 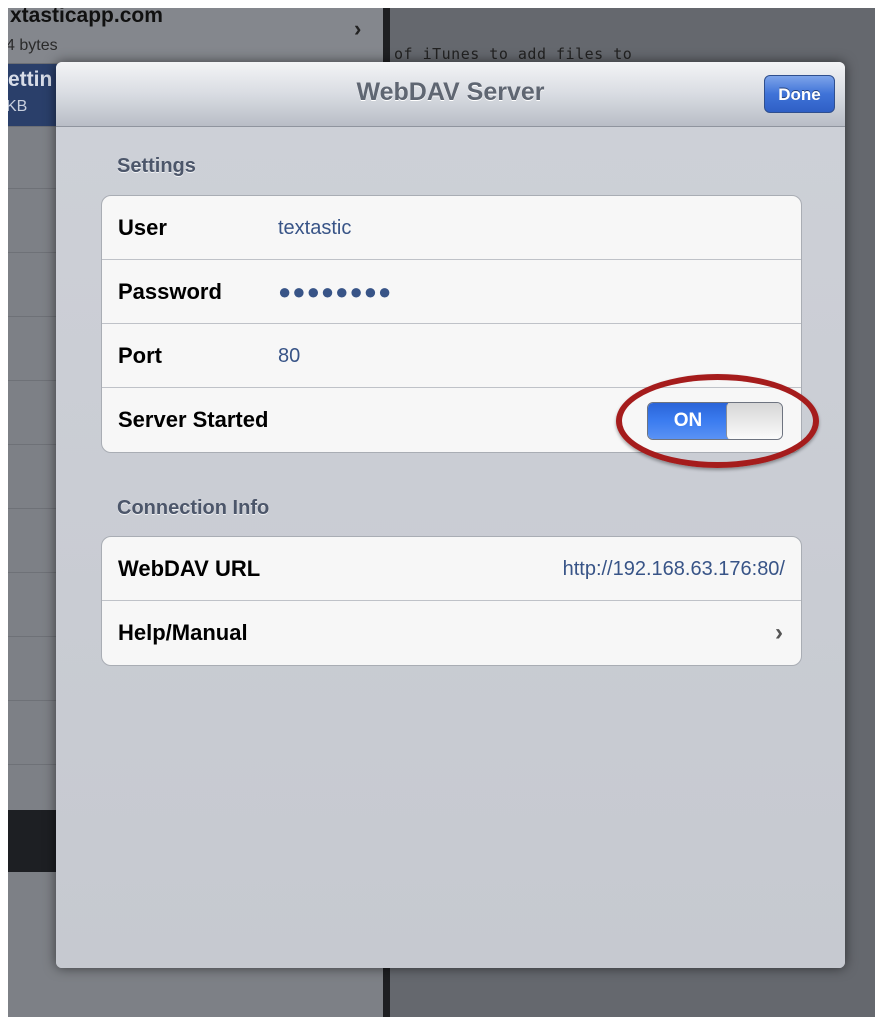 What do you see at coordinates (195, 36) in the screenshot?
I see `list-item: xtasticapp.com 4 bytes ›` at bounding box center [195, 36].